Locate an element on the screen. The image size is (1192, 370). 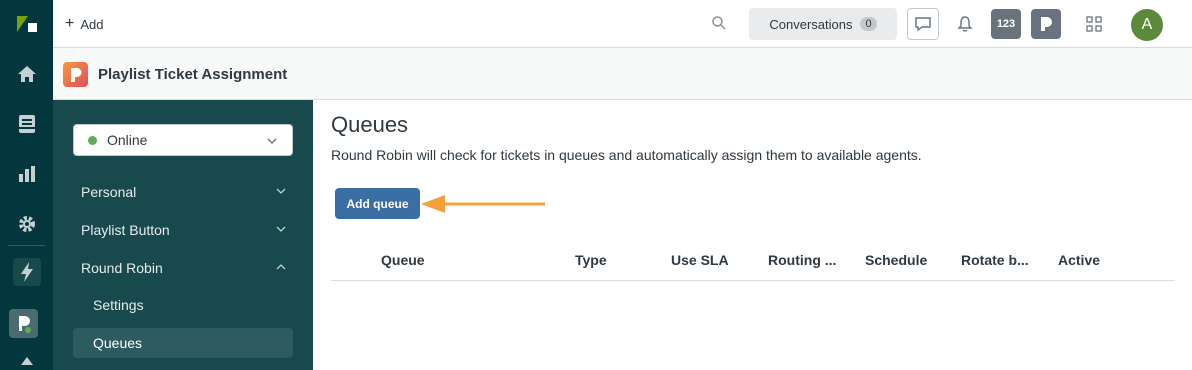
zendesk-logo-icon is located at coordinates (26, 24).